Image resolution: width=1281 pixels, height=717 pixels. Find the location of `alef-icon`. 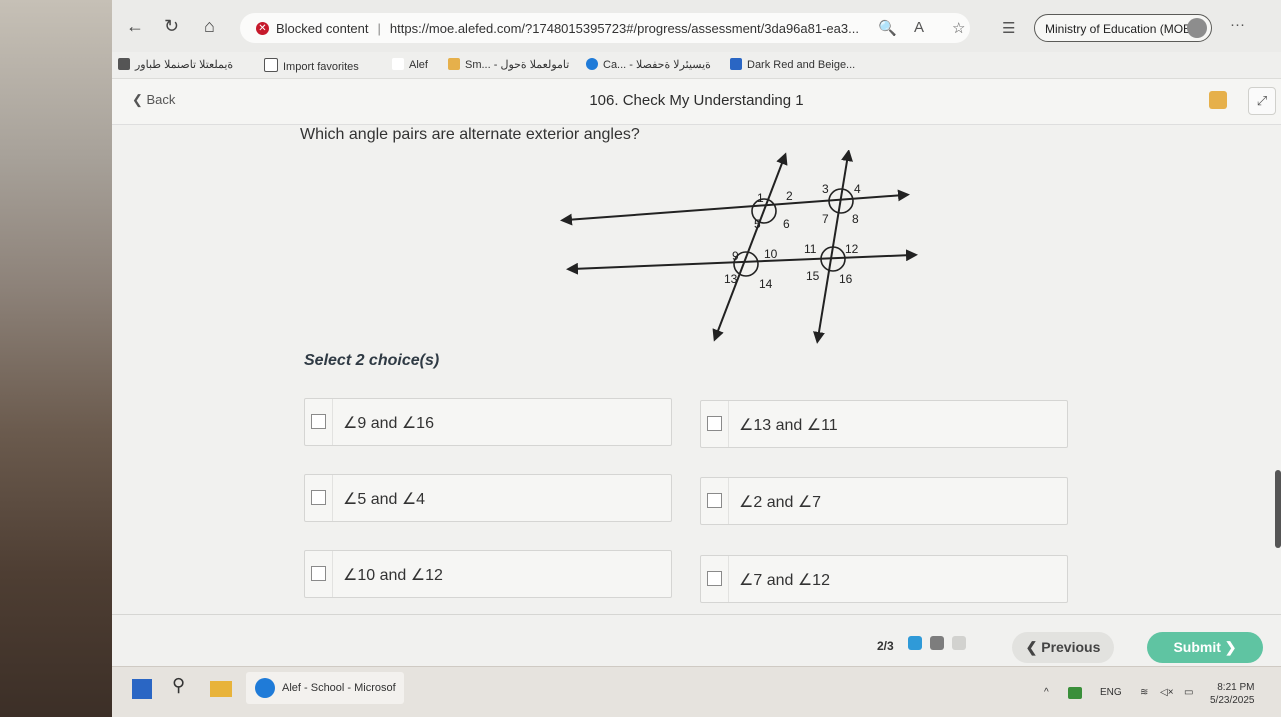

alef-icon is located at coordinates (398, 64).